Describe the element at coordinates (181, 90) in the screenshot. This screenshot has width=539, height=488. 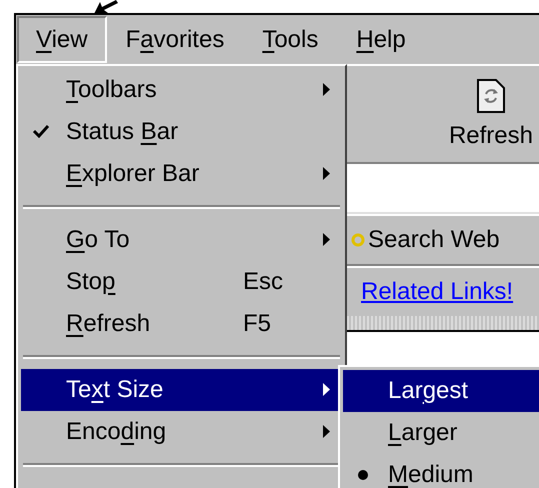
I see `menu-item: Toolbars` at that location.